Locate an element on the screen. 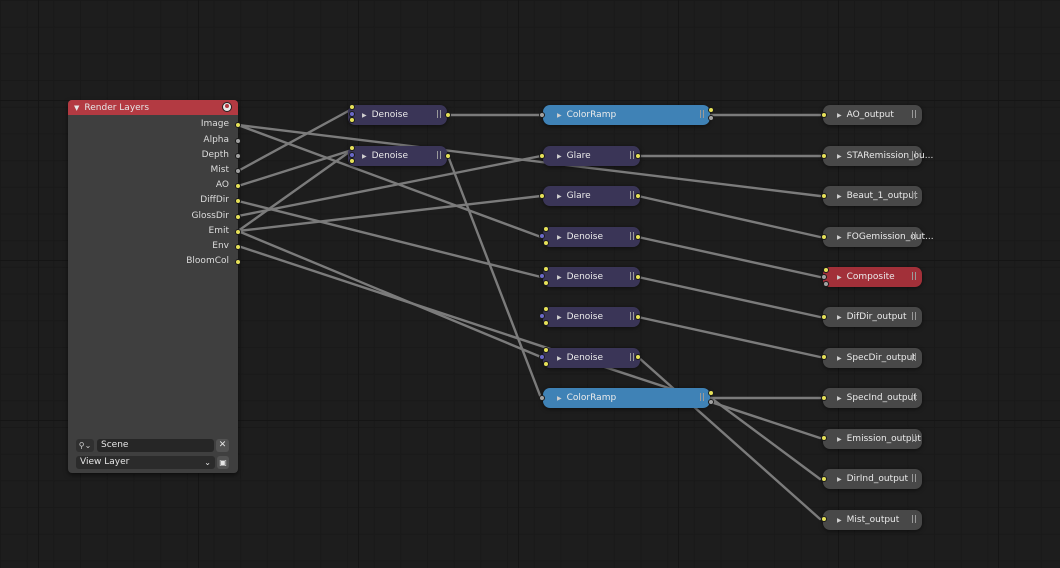  socket-alpha is located at coordinates (238, 141).